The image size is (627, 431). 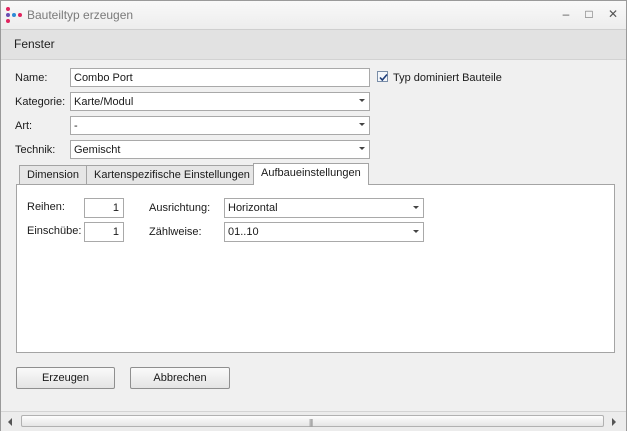 I want to click on ausrichtung-select: Horizontal, so click(x=324, y=208).